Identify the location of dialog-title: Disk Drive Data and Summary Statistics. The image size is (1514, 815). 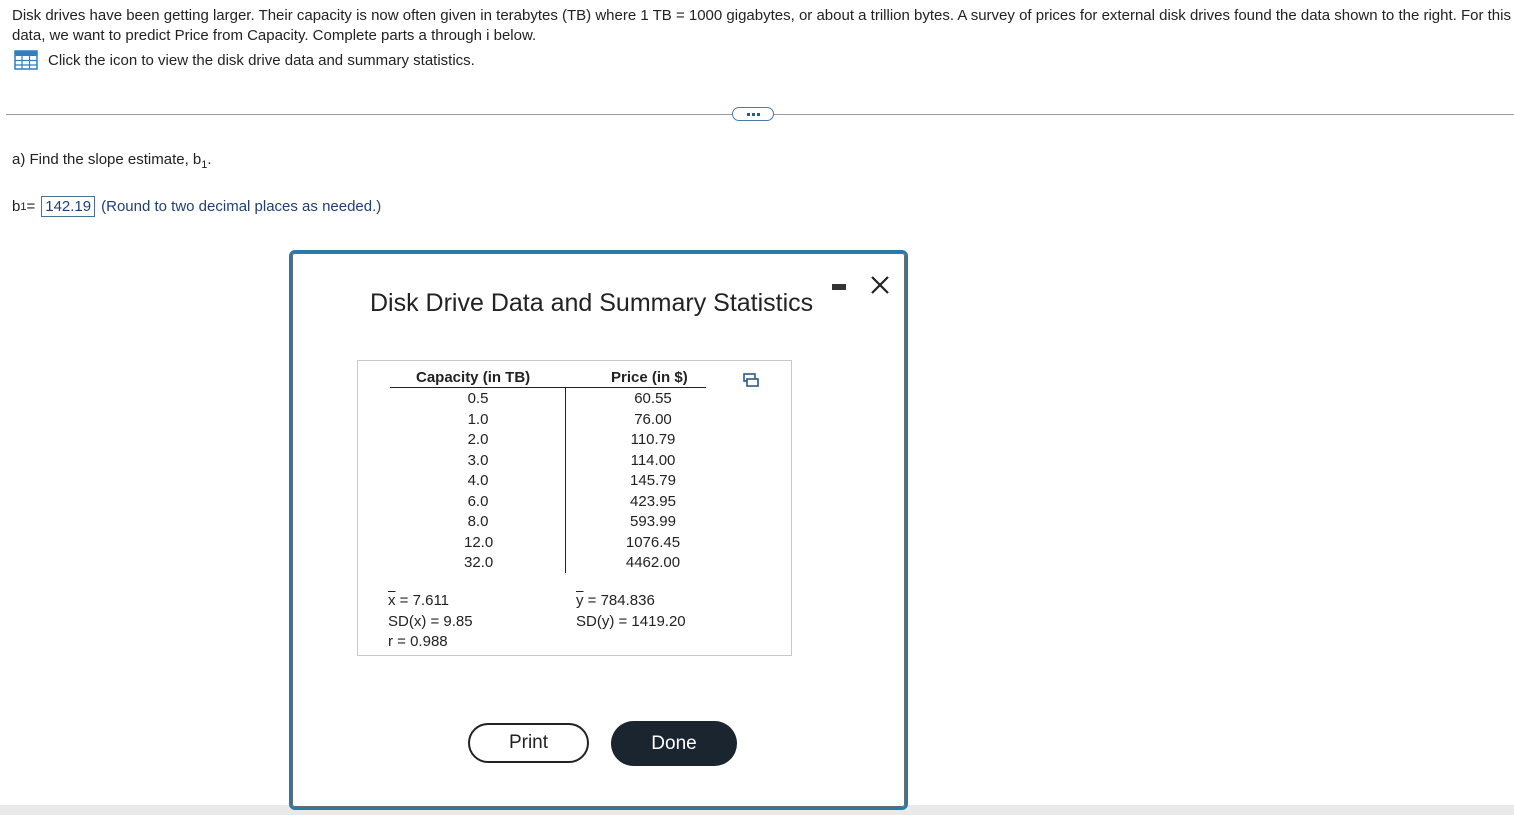
(592, 303).